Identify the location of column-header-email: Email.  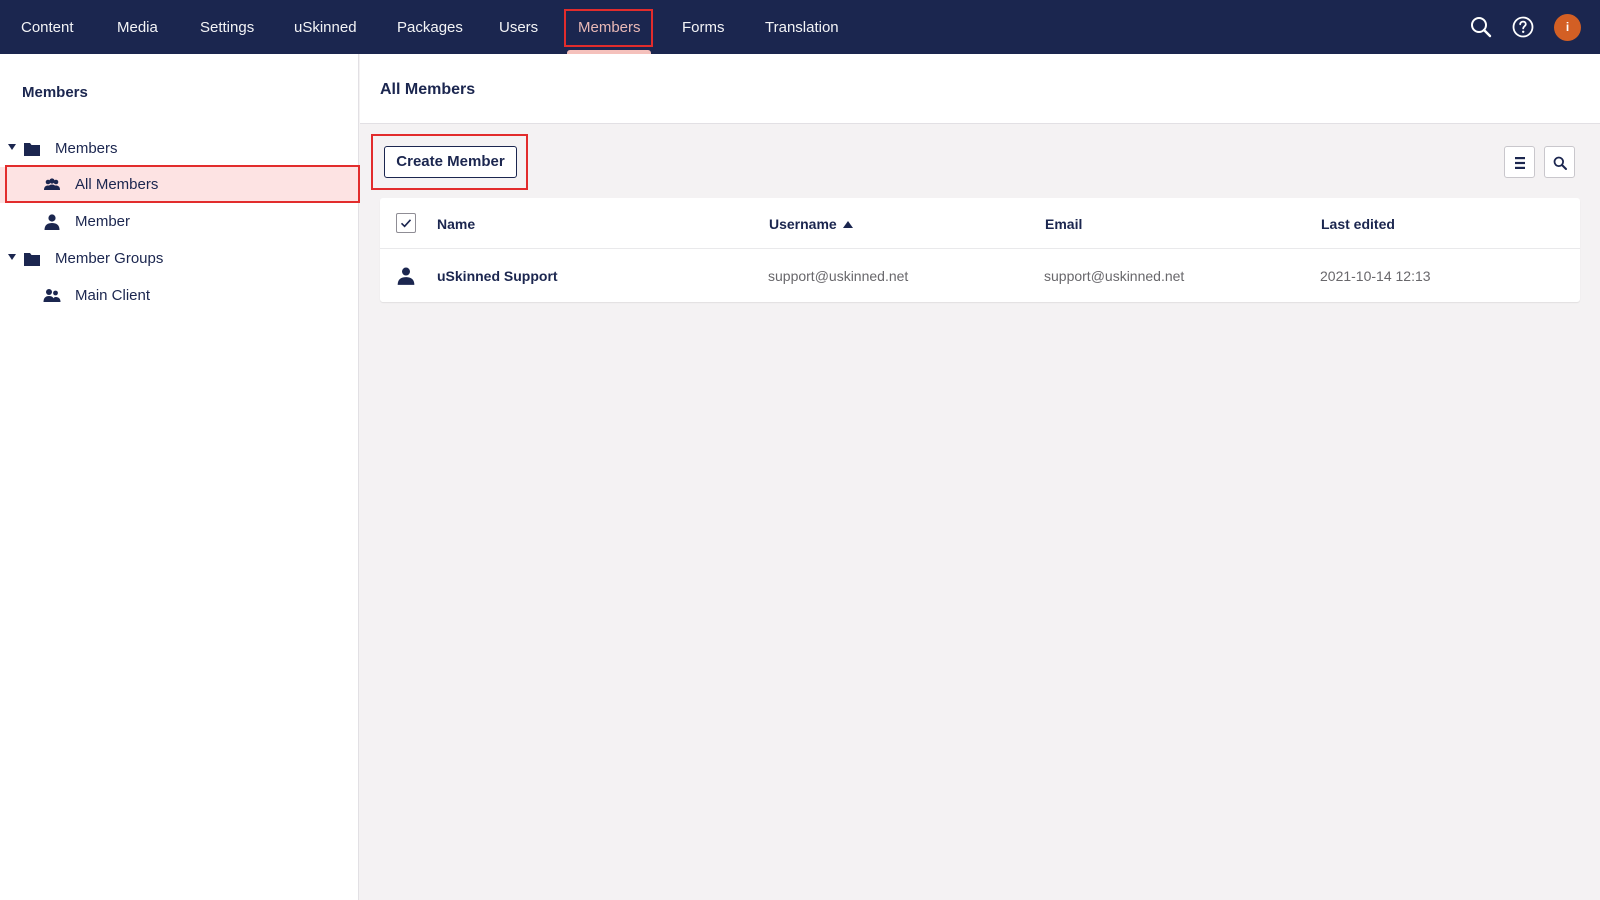
(1063, 224).